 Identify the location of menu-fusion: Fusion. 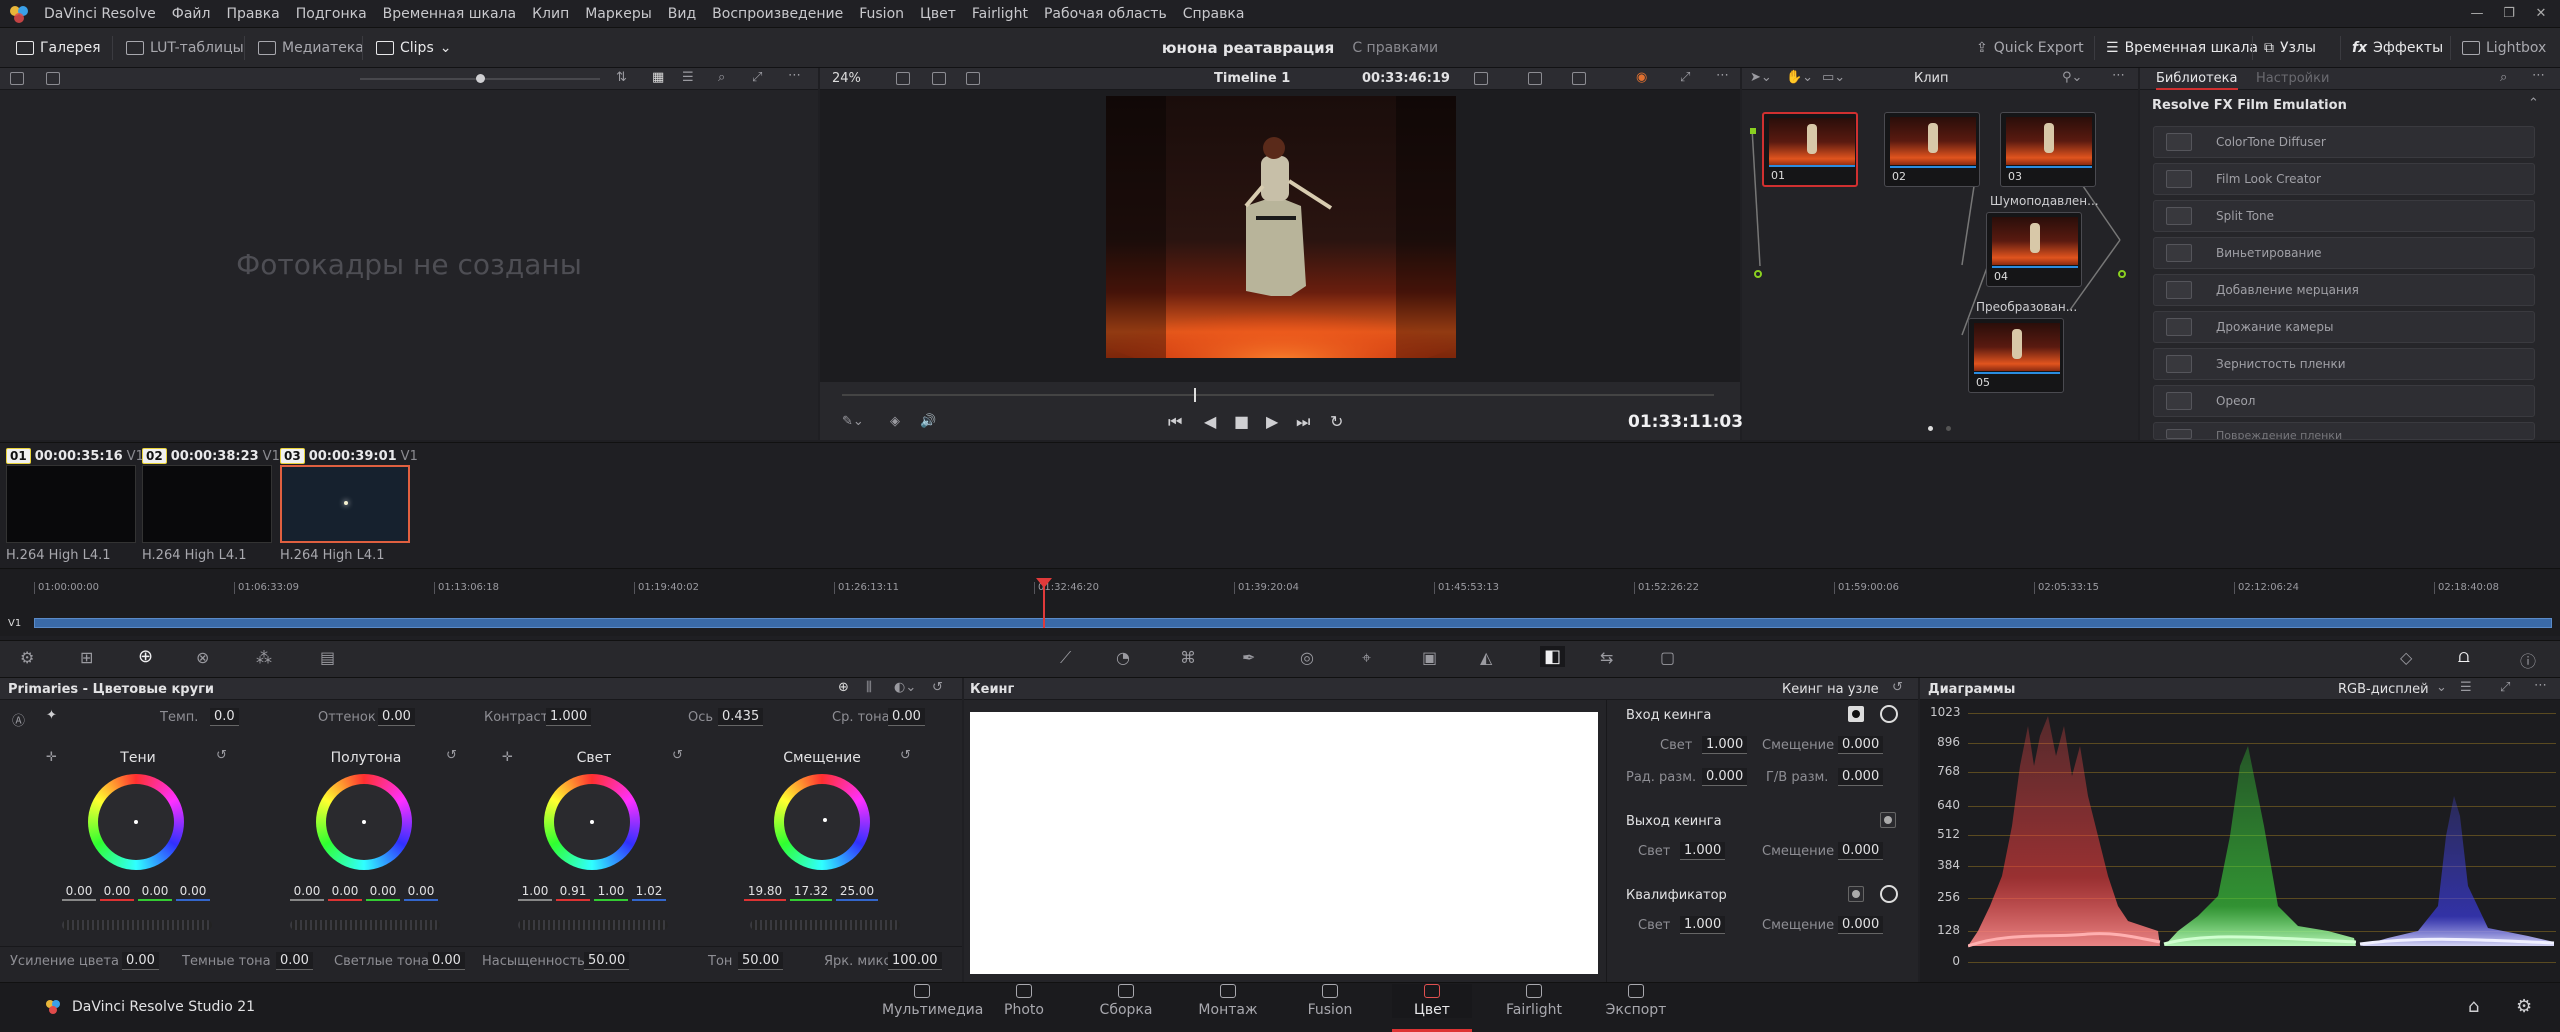
(881, 14).